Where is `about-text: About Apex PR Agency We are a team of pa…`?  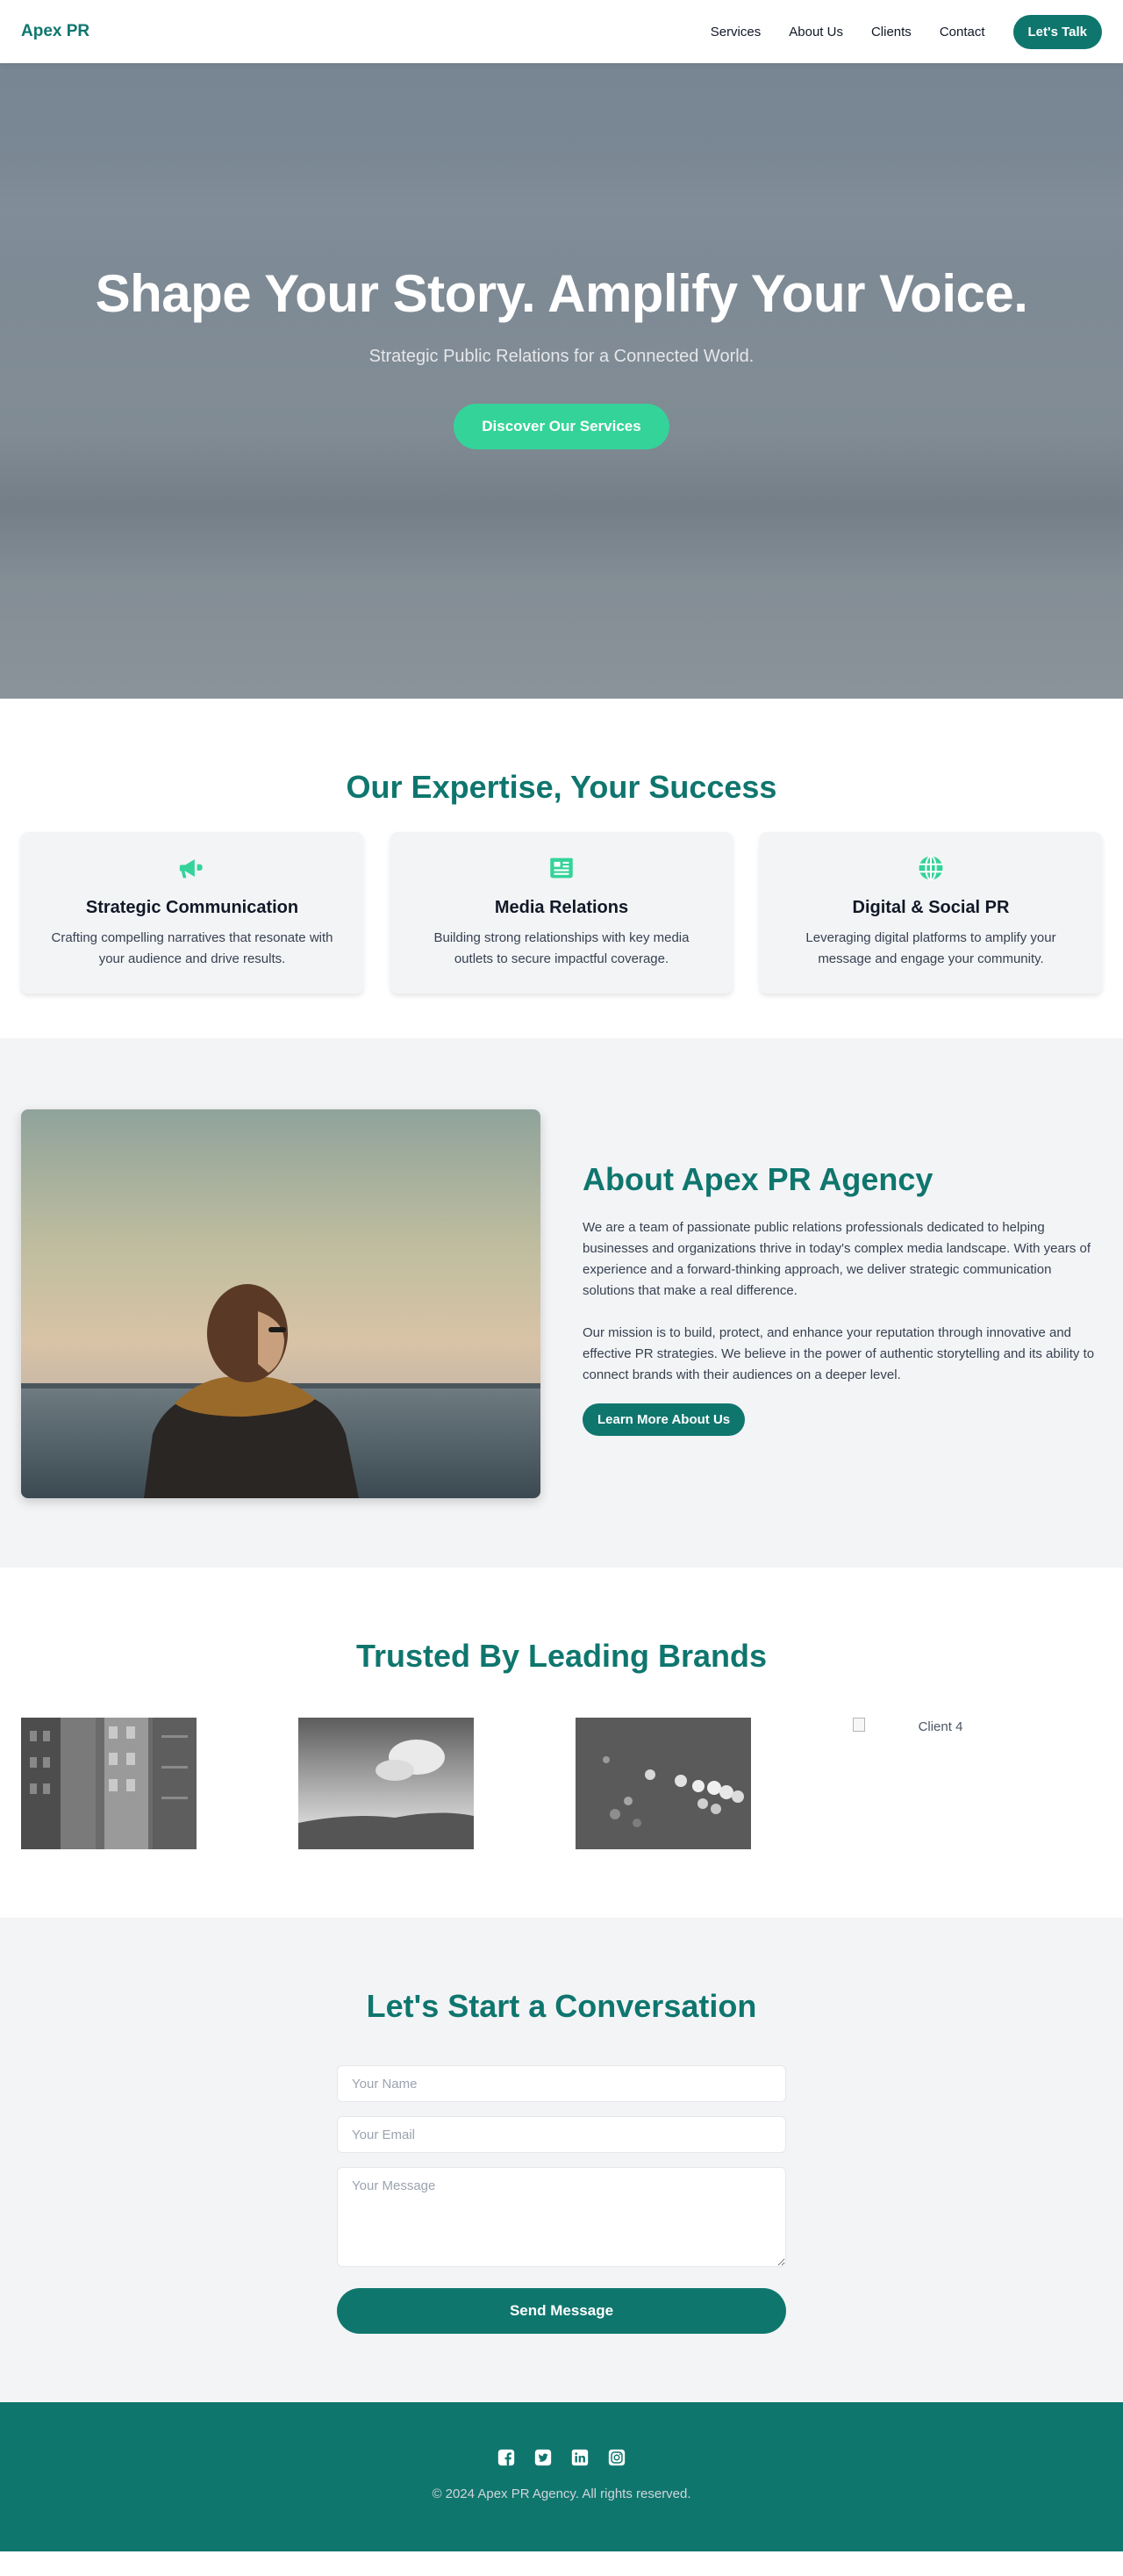
about-text: About Apex PR Agency We are a team of pa… is located at coordinates (842, 1299).